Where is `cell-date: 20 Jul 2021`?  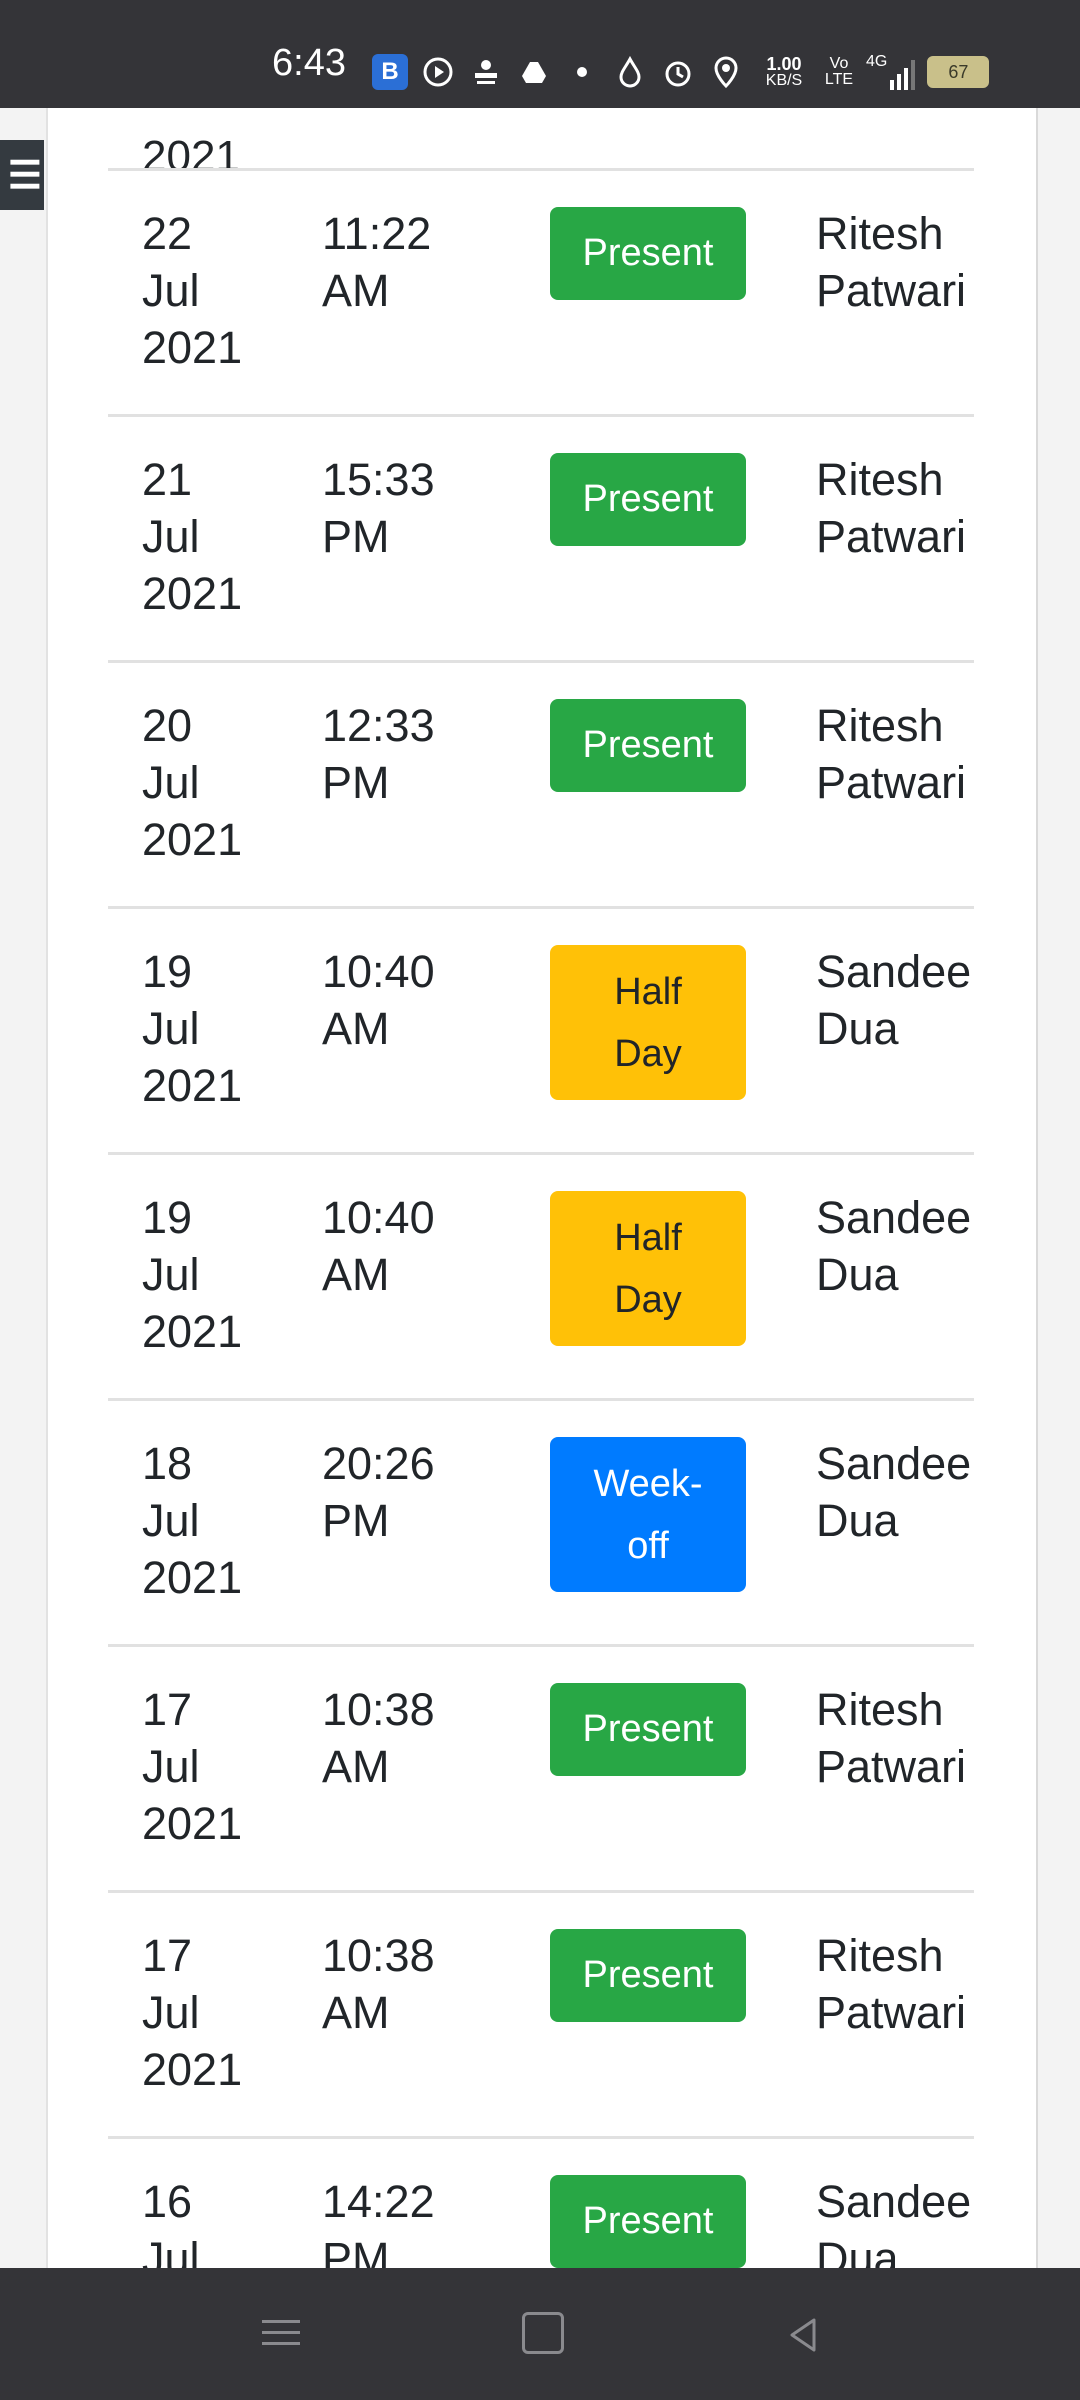
cell-date: 20 Jul 2021 is located at coordinates (192, 782).